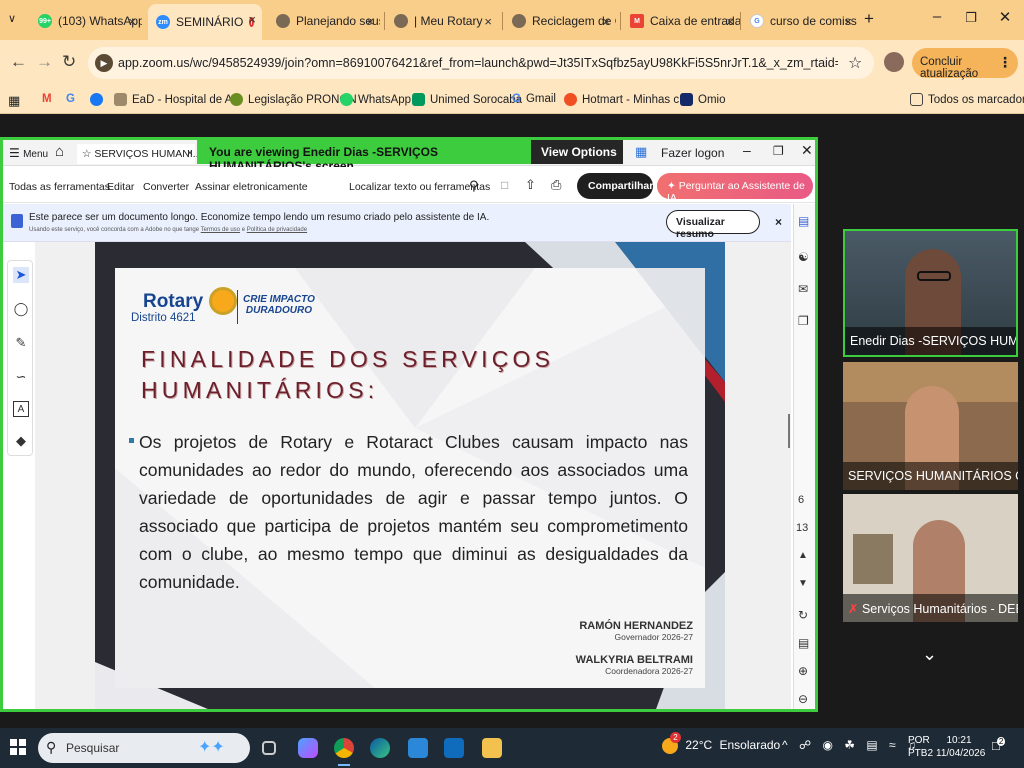 The image size is (1024, 768). Describe the element at coordinates (21, 343) in the screenshot. I see `highlight-pen-icon: ✎` at that location.